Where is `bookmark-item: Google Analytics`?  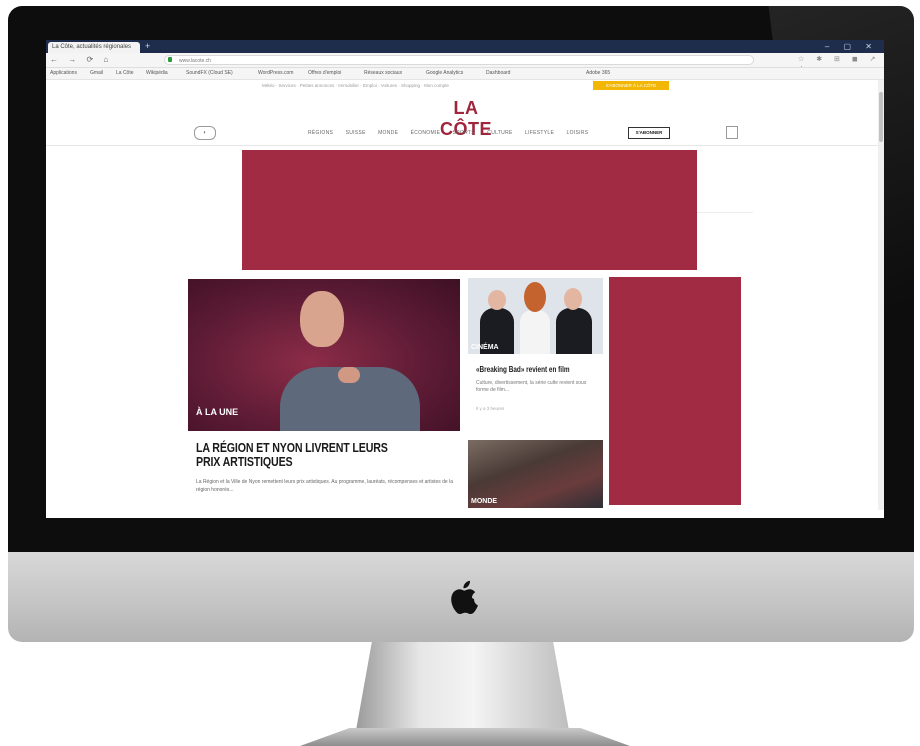 bookmark-item: Google Analytics is located at coordinates (444, 73).